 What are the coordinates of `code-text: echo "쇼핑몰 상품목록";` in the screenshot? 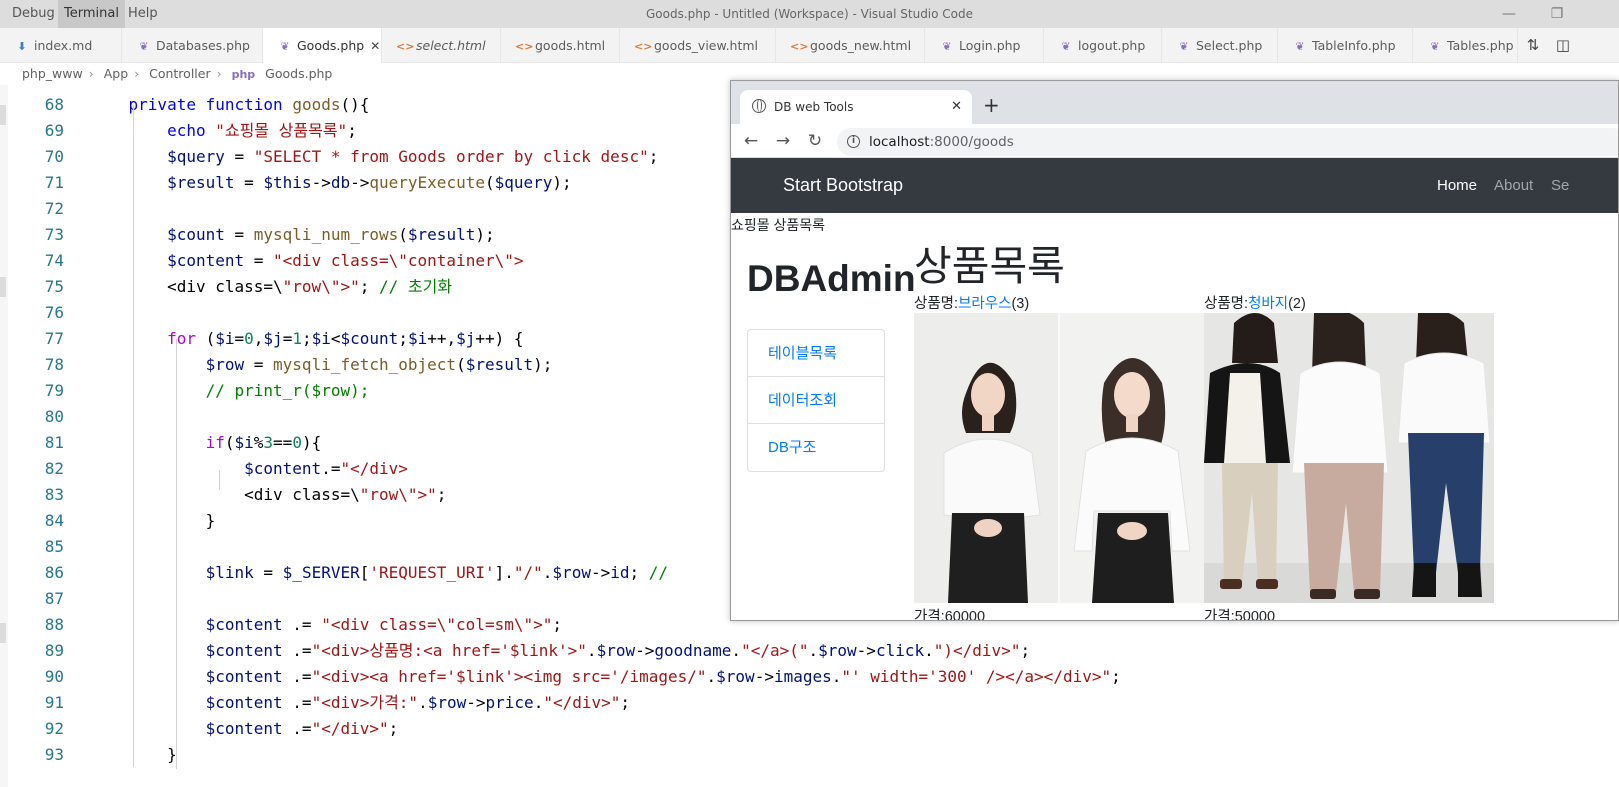 It's located at (262, 130).